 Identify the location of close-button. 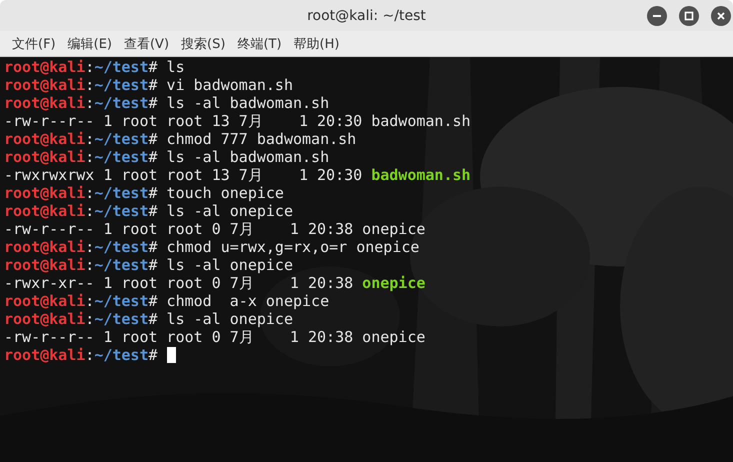
(721, 16).